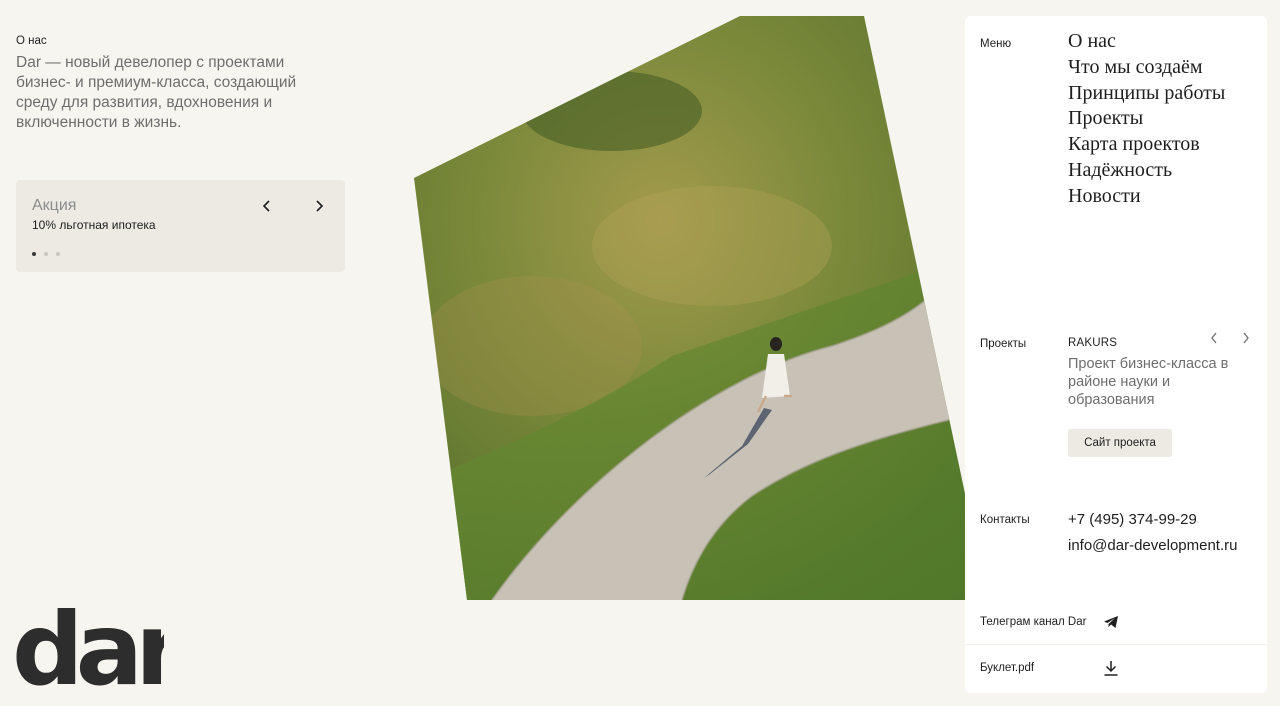 The image size is (1280, 706). What do you see at coordinates (1093, 343) in the screenshot?
I see `project-name: RAKURS` at bounding box center [1093, 343].